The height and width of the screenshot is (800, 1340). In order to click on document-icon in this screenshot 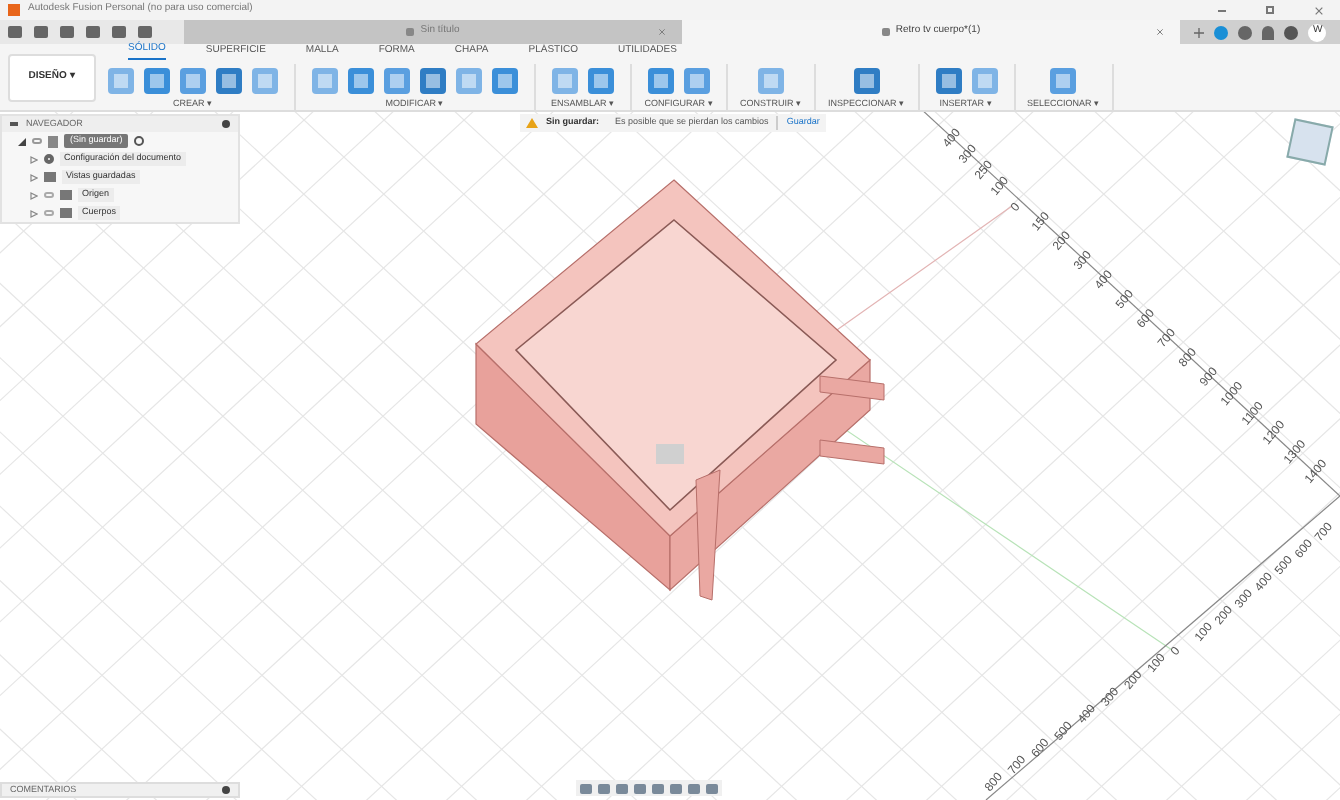, I will do `click(53, 141)`.